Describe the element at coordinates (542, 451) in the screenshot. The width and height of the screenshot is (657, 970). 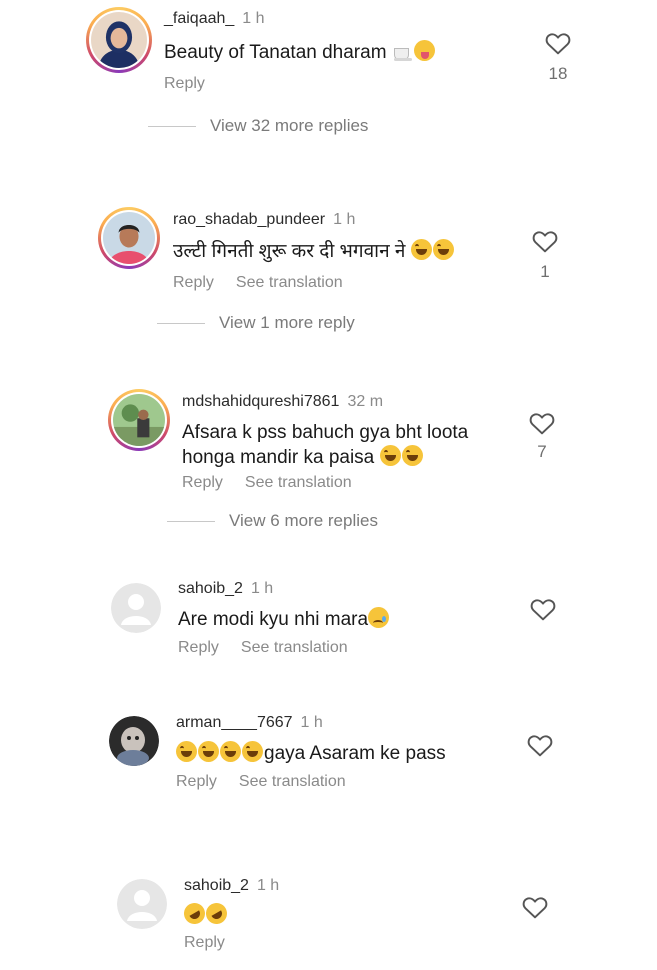
I see `like-count: 7` at that location.